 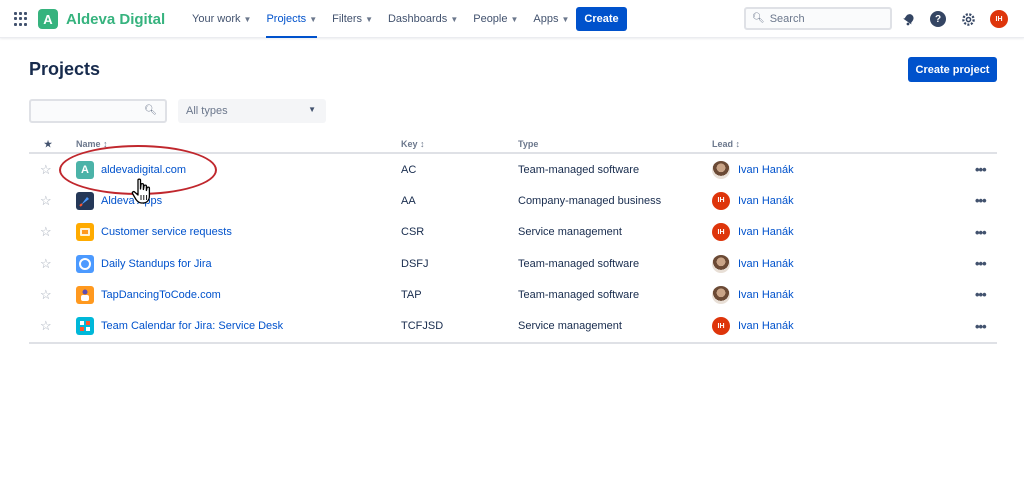 What do you see at coordinates (131, 201) in the screenshot?
I see `project-name-link: Aldeva Apps` at bounding box center [131, 201].